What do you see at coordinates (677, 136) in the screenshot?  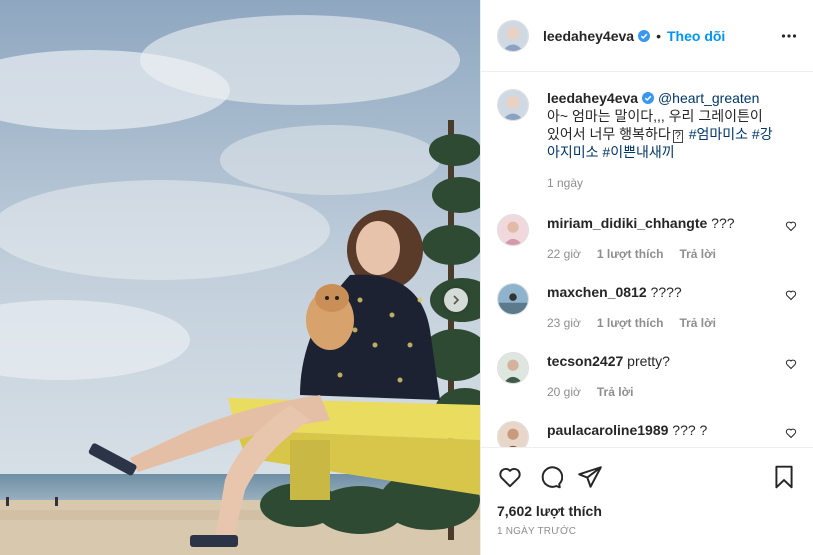 I see `caption-emoji: ?` at bounding box center [677, 136].